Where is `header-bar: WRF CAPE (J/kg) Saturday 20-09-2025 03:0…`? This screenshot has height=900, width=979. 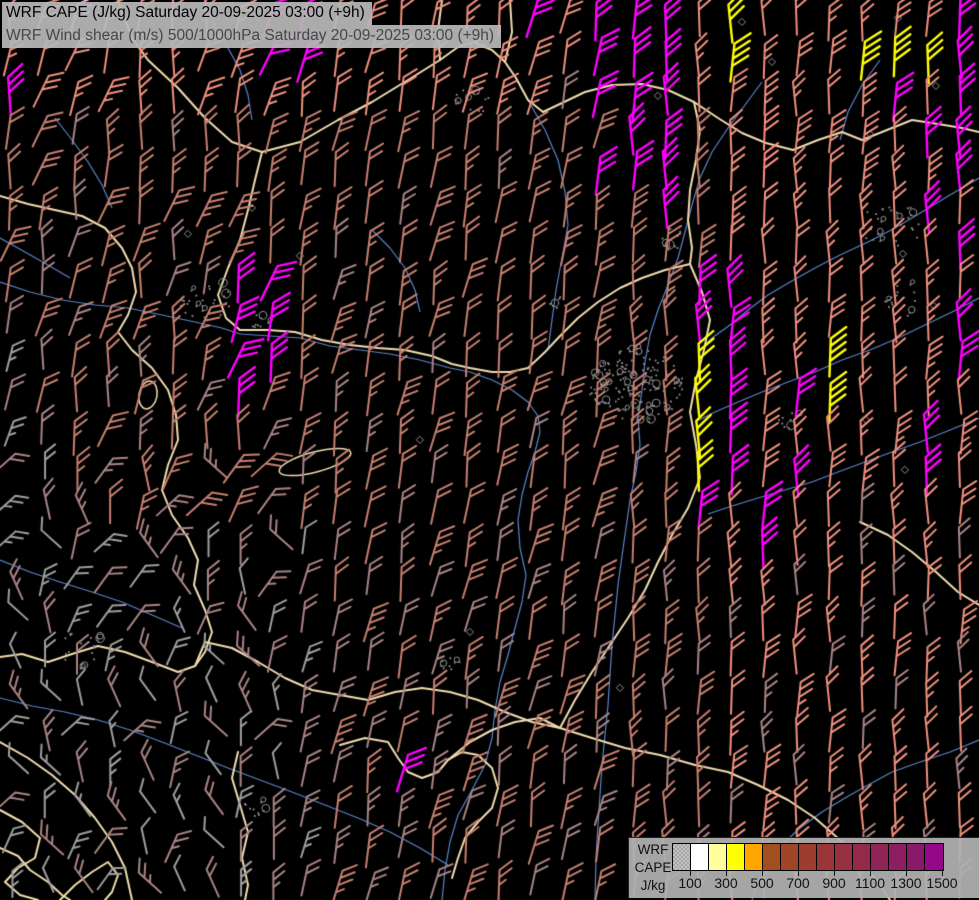 header-bar: WRF CAPE (J/kg) Saturday 20-09-2025 03:0… is located at coordinates (252, 25).